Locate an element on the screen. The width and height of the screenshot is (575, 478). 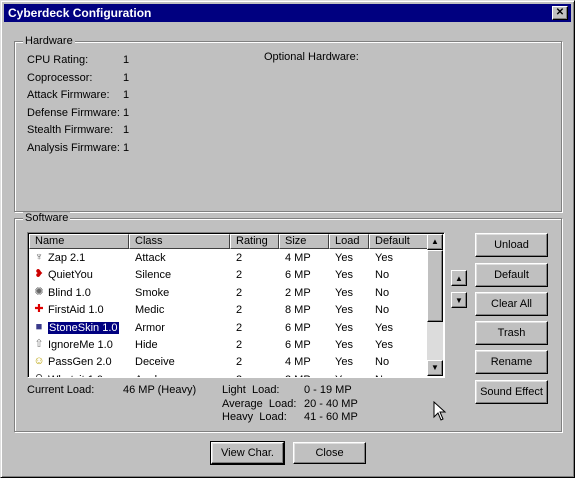
column-header-default: Default is located at coordinates (398, 241).